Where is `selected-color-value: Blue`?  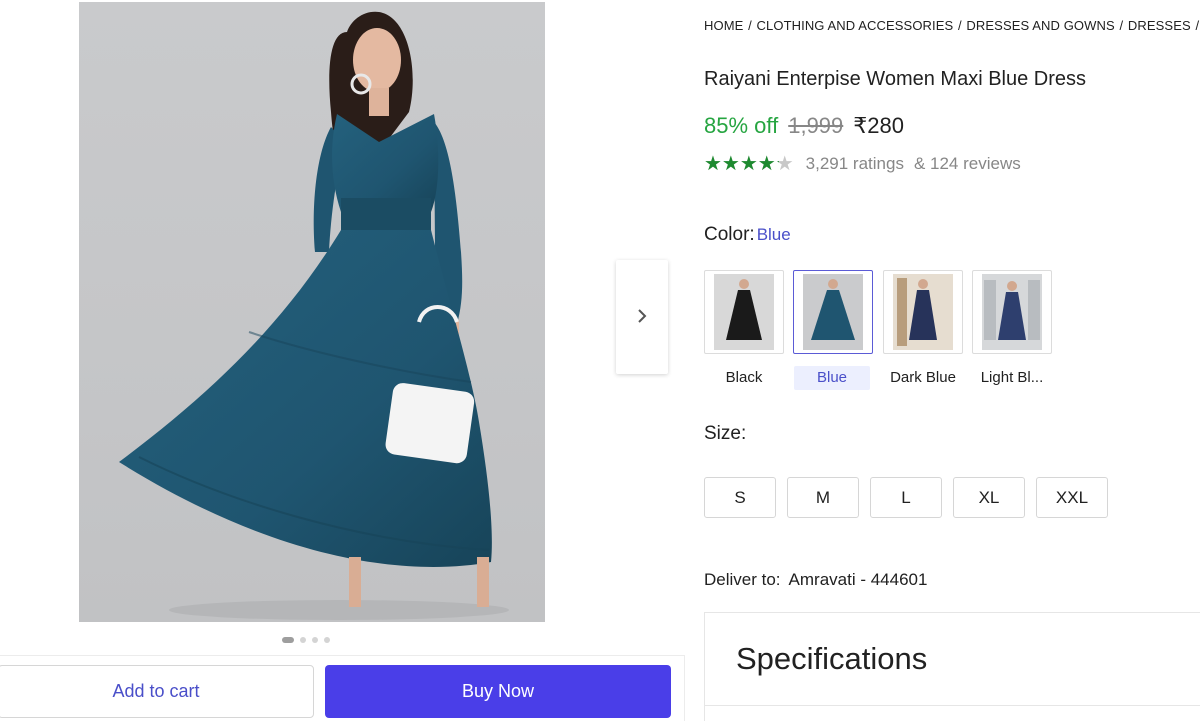
selected-color-value: Blue is located at coordinates (773, 234).